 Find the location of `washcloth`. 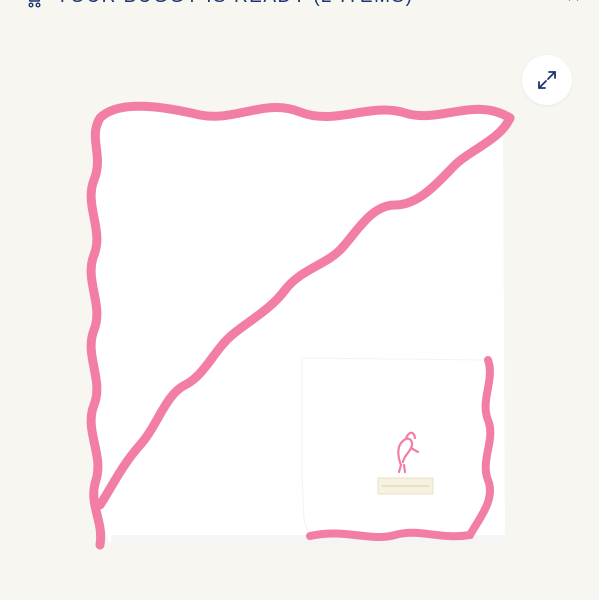

washcloth is located at coordinates (396, 447).